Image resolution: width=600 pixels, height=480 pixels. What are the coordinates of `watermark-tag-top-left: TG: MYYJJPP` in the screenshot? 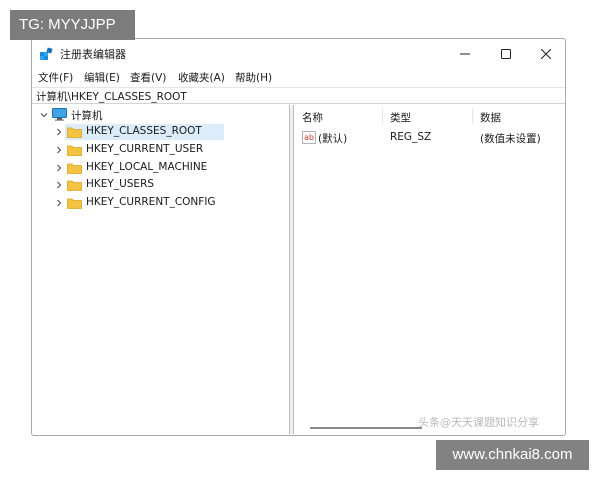 It's located at (72, 25).